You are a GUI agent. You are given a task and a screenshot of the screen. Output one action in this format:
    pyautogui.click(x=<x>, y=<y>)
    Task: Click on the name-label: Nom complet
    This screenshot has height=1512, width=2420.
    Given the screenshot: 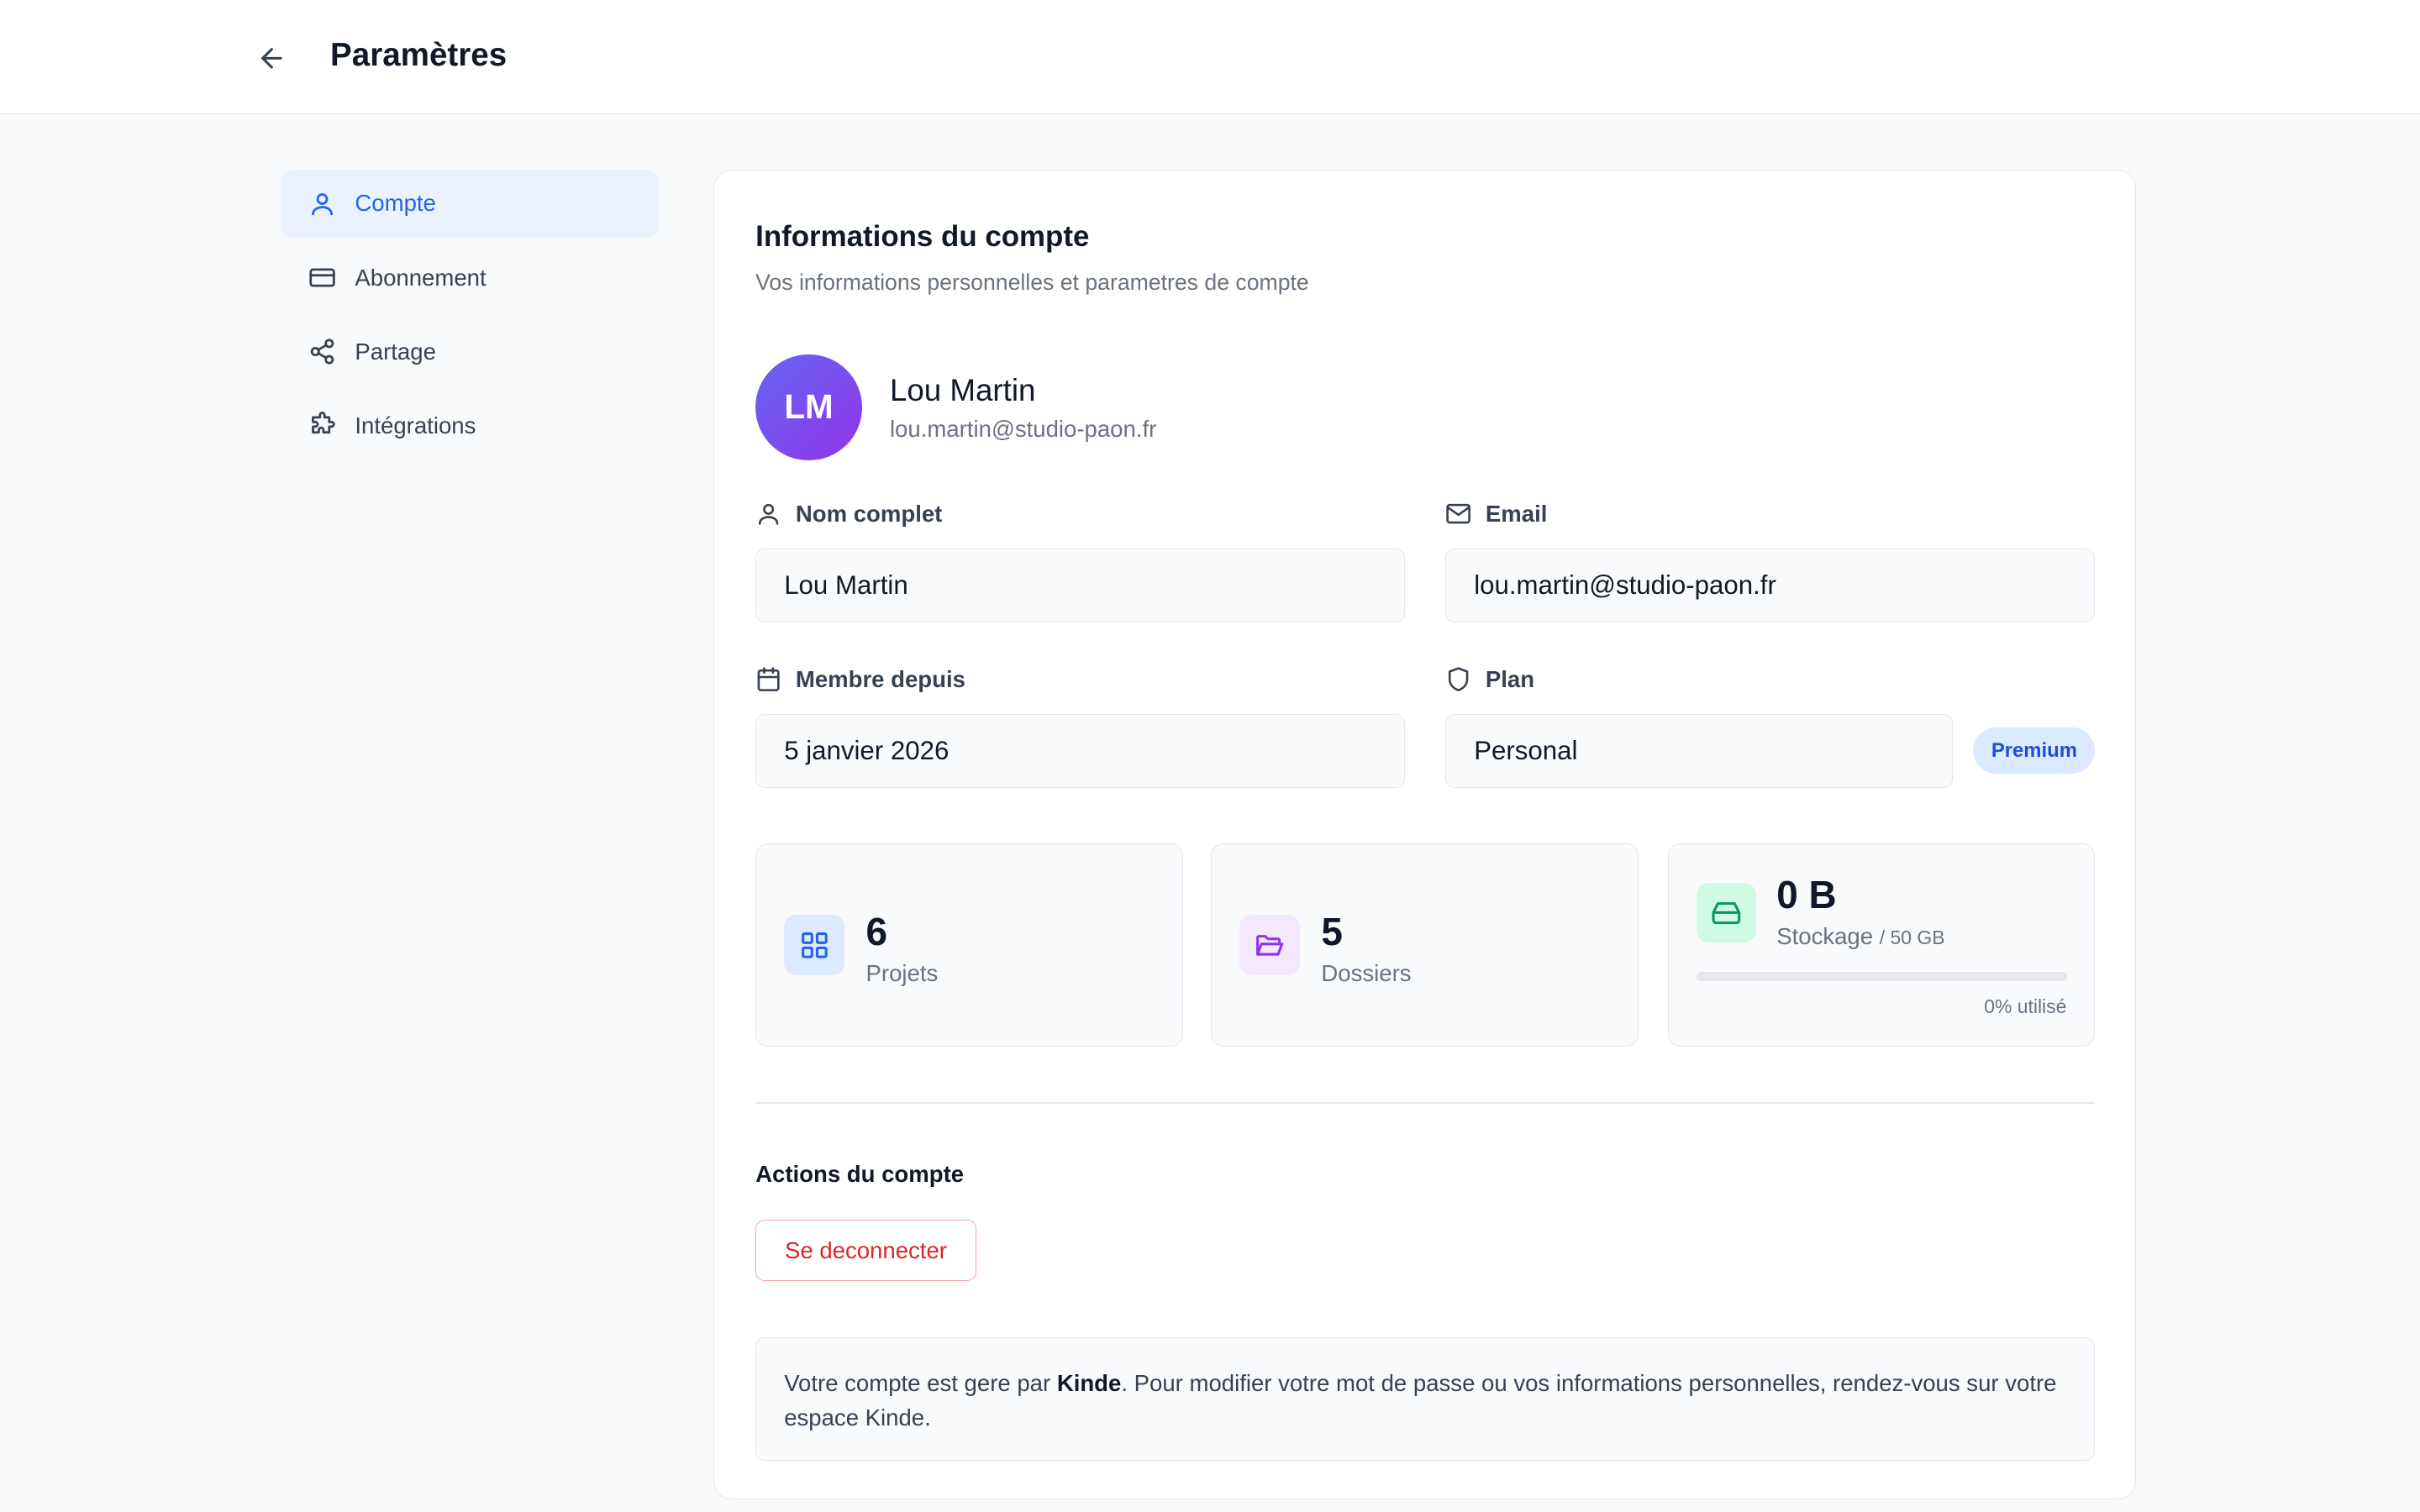 What is the action you would take?
    pyautogui.click(x=848, y=514)
    